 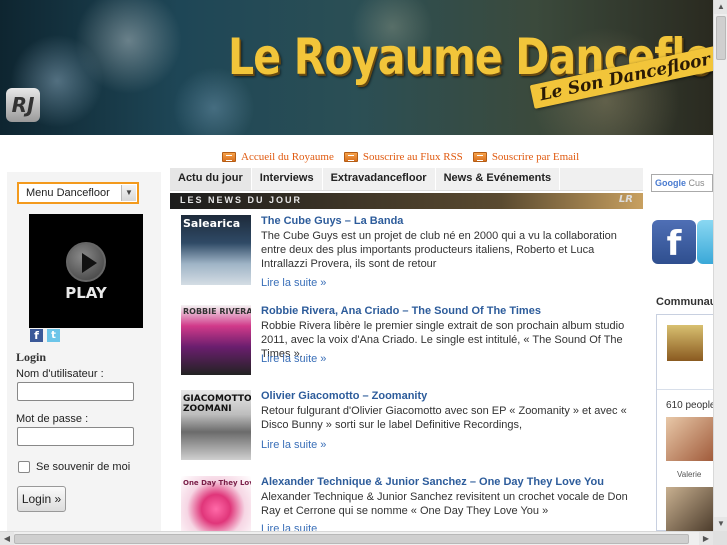 What do you see at coordinates (689, 474) in the screenshot?
I see `member-name: Valerie` at bounding box center [689, 474].